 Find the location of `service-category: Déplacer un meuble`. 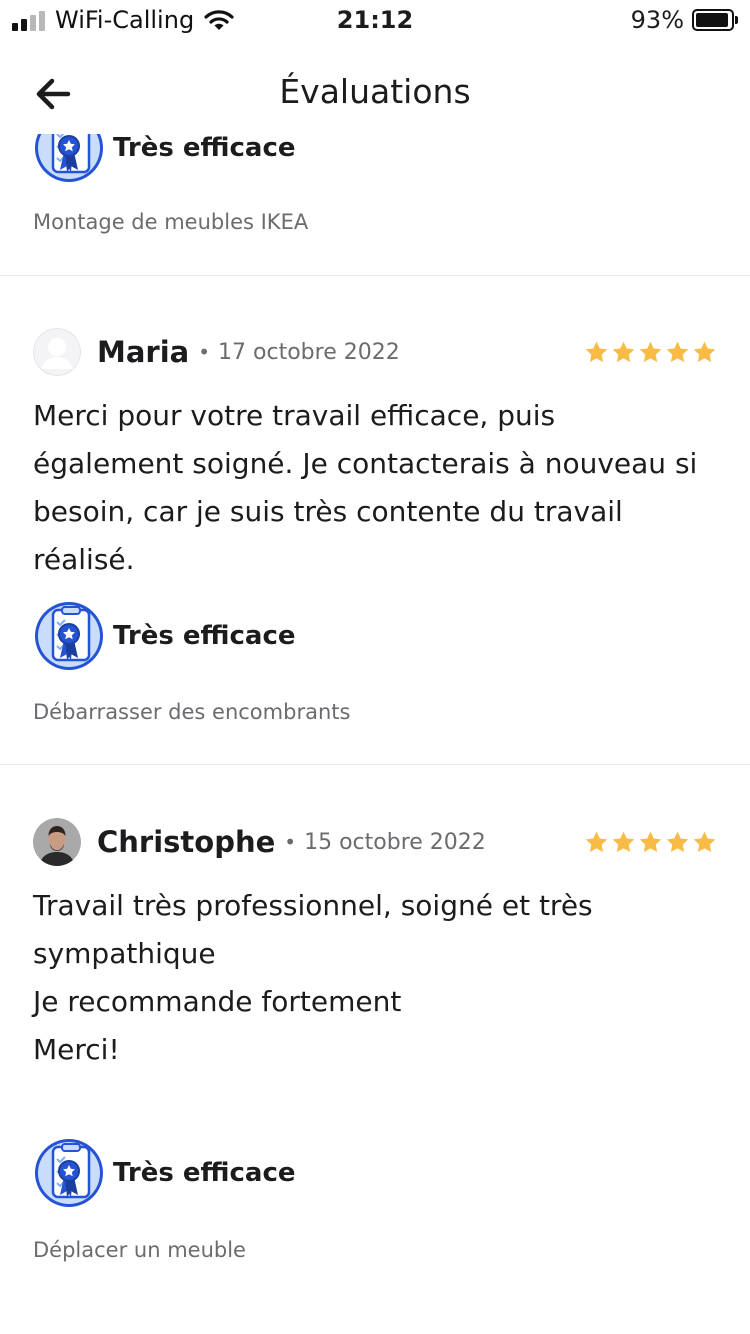

service-category: Déplacer un meuble is located at coordinates (139, 1250).